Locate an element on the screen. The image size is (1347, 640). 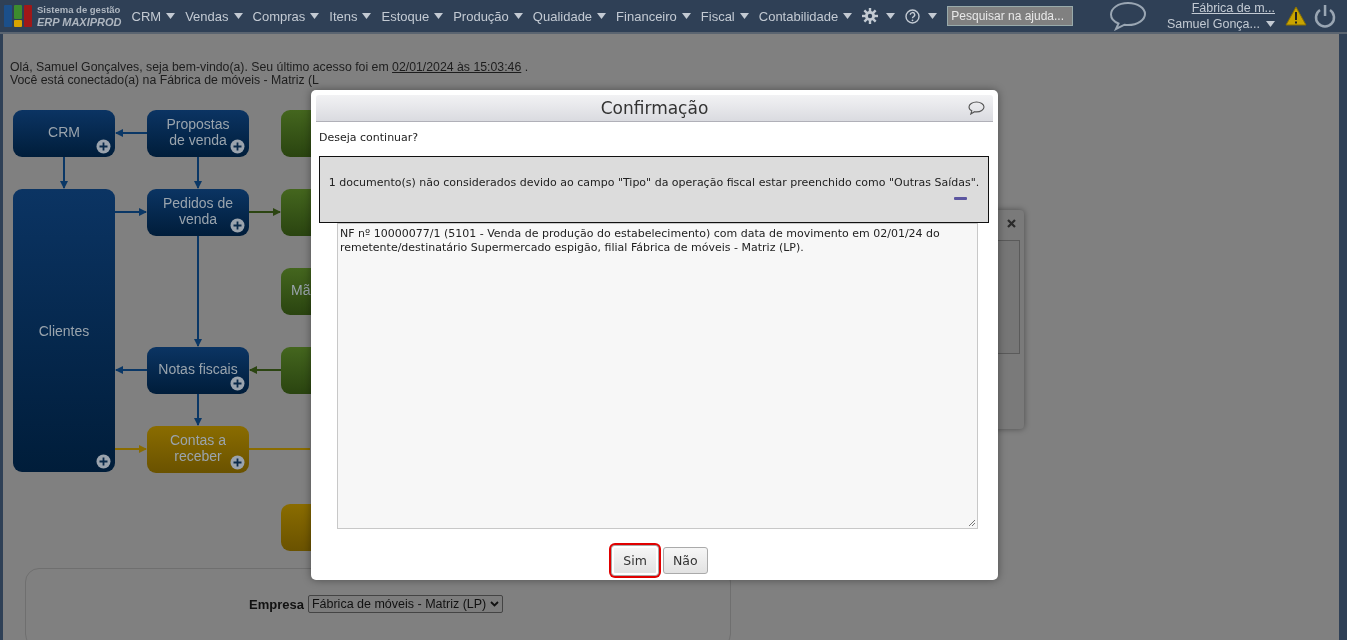
node-label: Propostas de venda is located at coordinates (198, 131).